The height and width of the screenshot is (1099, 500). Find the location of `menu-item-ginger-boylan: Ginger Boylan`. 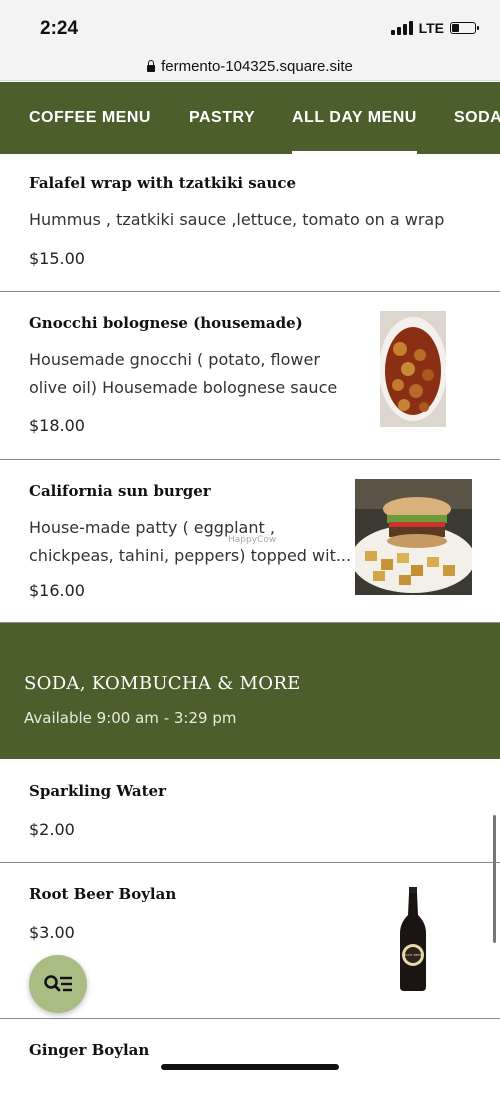

menu-item-ginger-boylan: Ginger Boylan is located at coordinates (250, 1059).